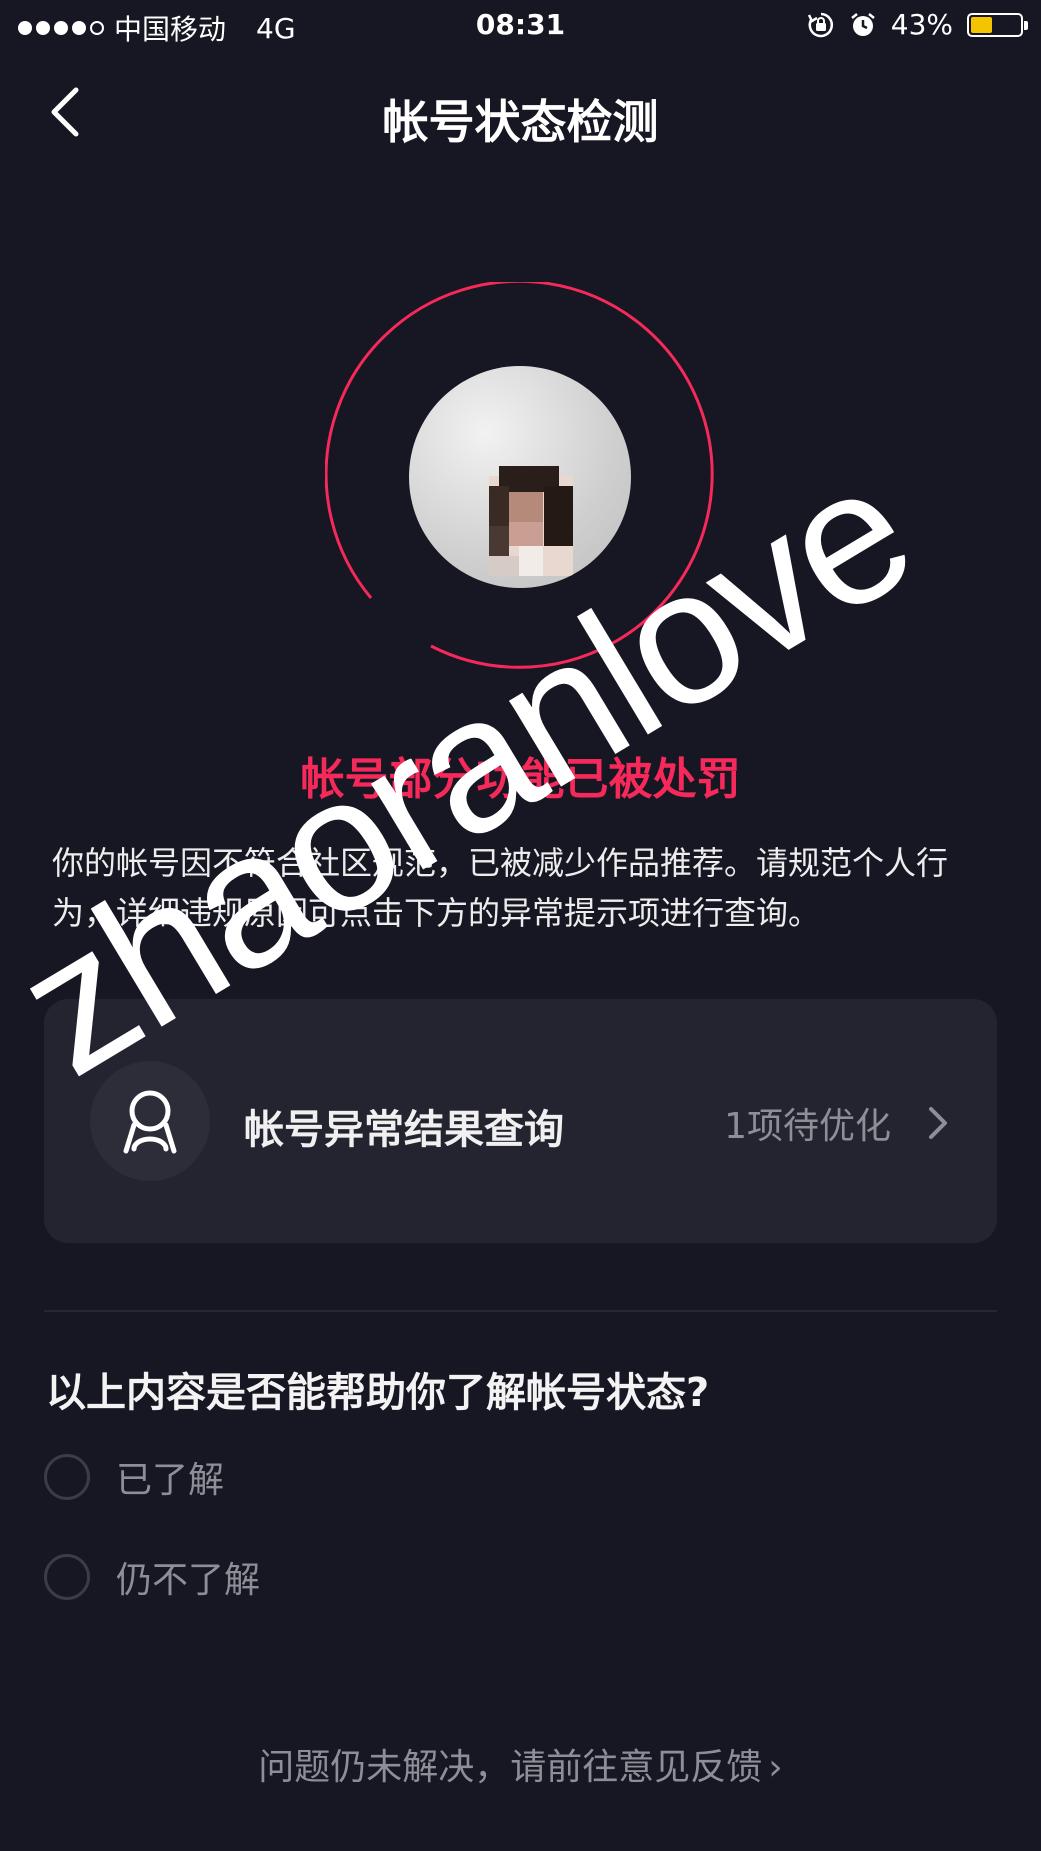 The height and width of the screenshot is (1851, 1041). I want to click on page-title: 帐号状态检测, so click(520, 122).